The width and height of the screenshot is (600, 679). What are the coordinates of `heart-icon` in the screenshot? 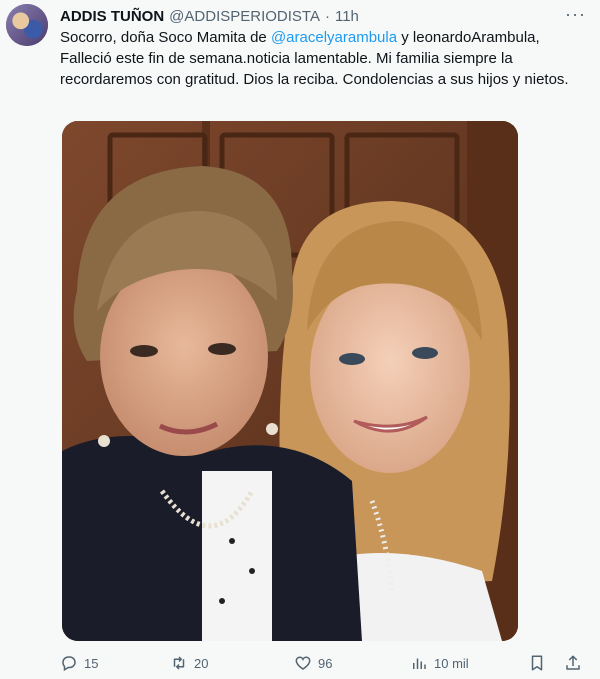 It's located at (303, 663).